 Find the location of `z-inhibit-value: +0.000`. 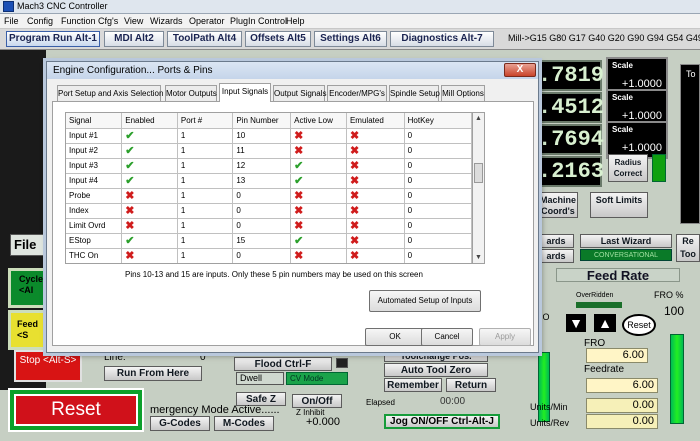

z-inhibit-value: +0.000 is located at coordinates (323, 422).